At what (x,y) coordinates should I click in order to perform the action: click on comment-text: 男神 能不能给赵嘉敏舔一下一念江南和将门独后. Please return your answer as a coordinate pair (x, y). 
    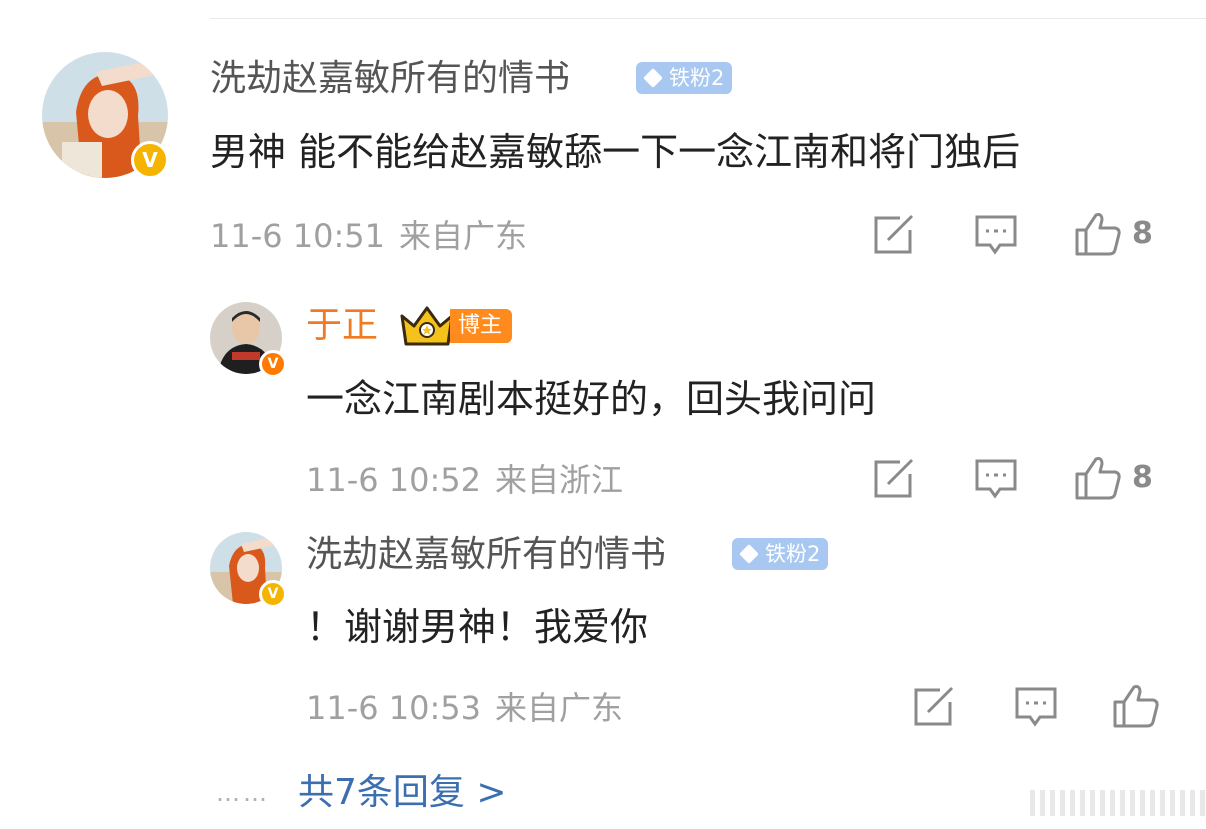
    Looking at the image, I should click on (615, 152).